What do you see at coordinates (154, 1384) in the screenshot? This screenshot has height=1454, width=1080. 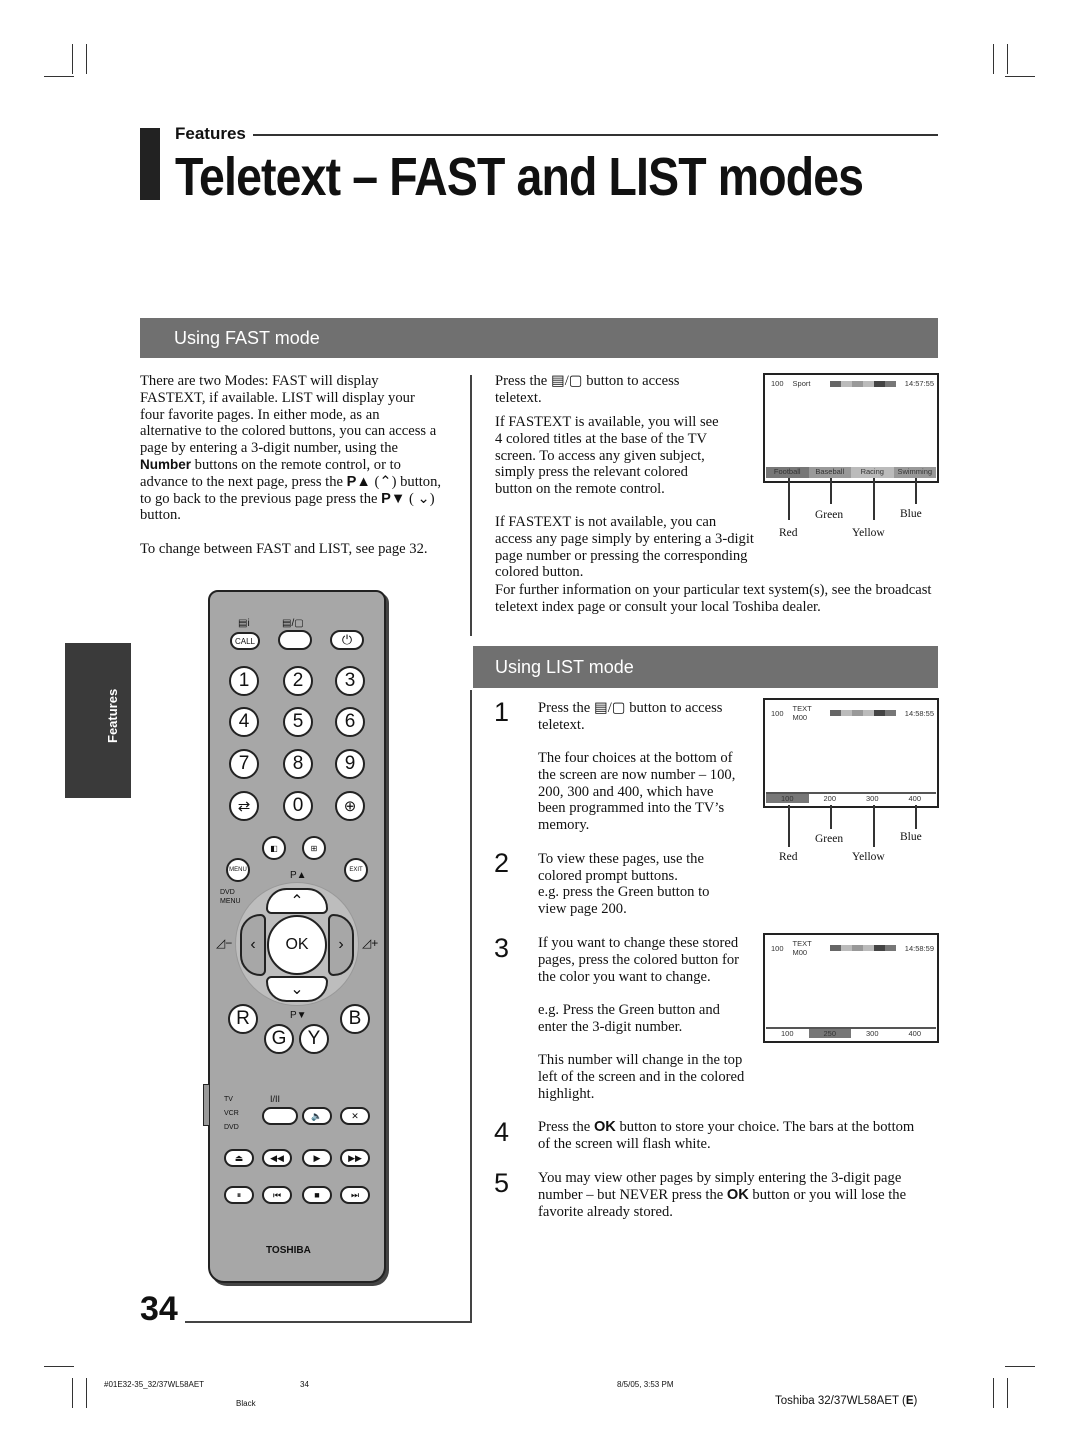 I see `footer-file: #01E32-35_32/37WL58AET` at bounding box center [154, 1384].